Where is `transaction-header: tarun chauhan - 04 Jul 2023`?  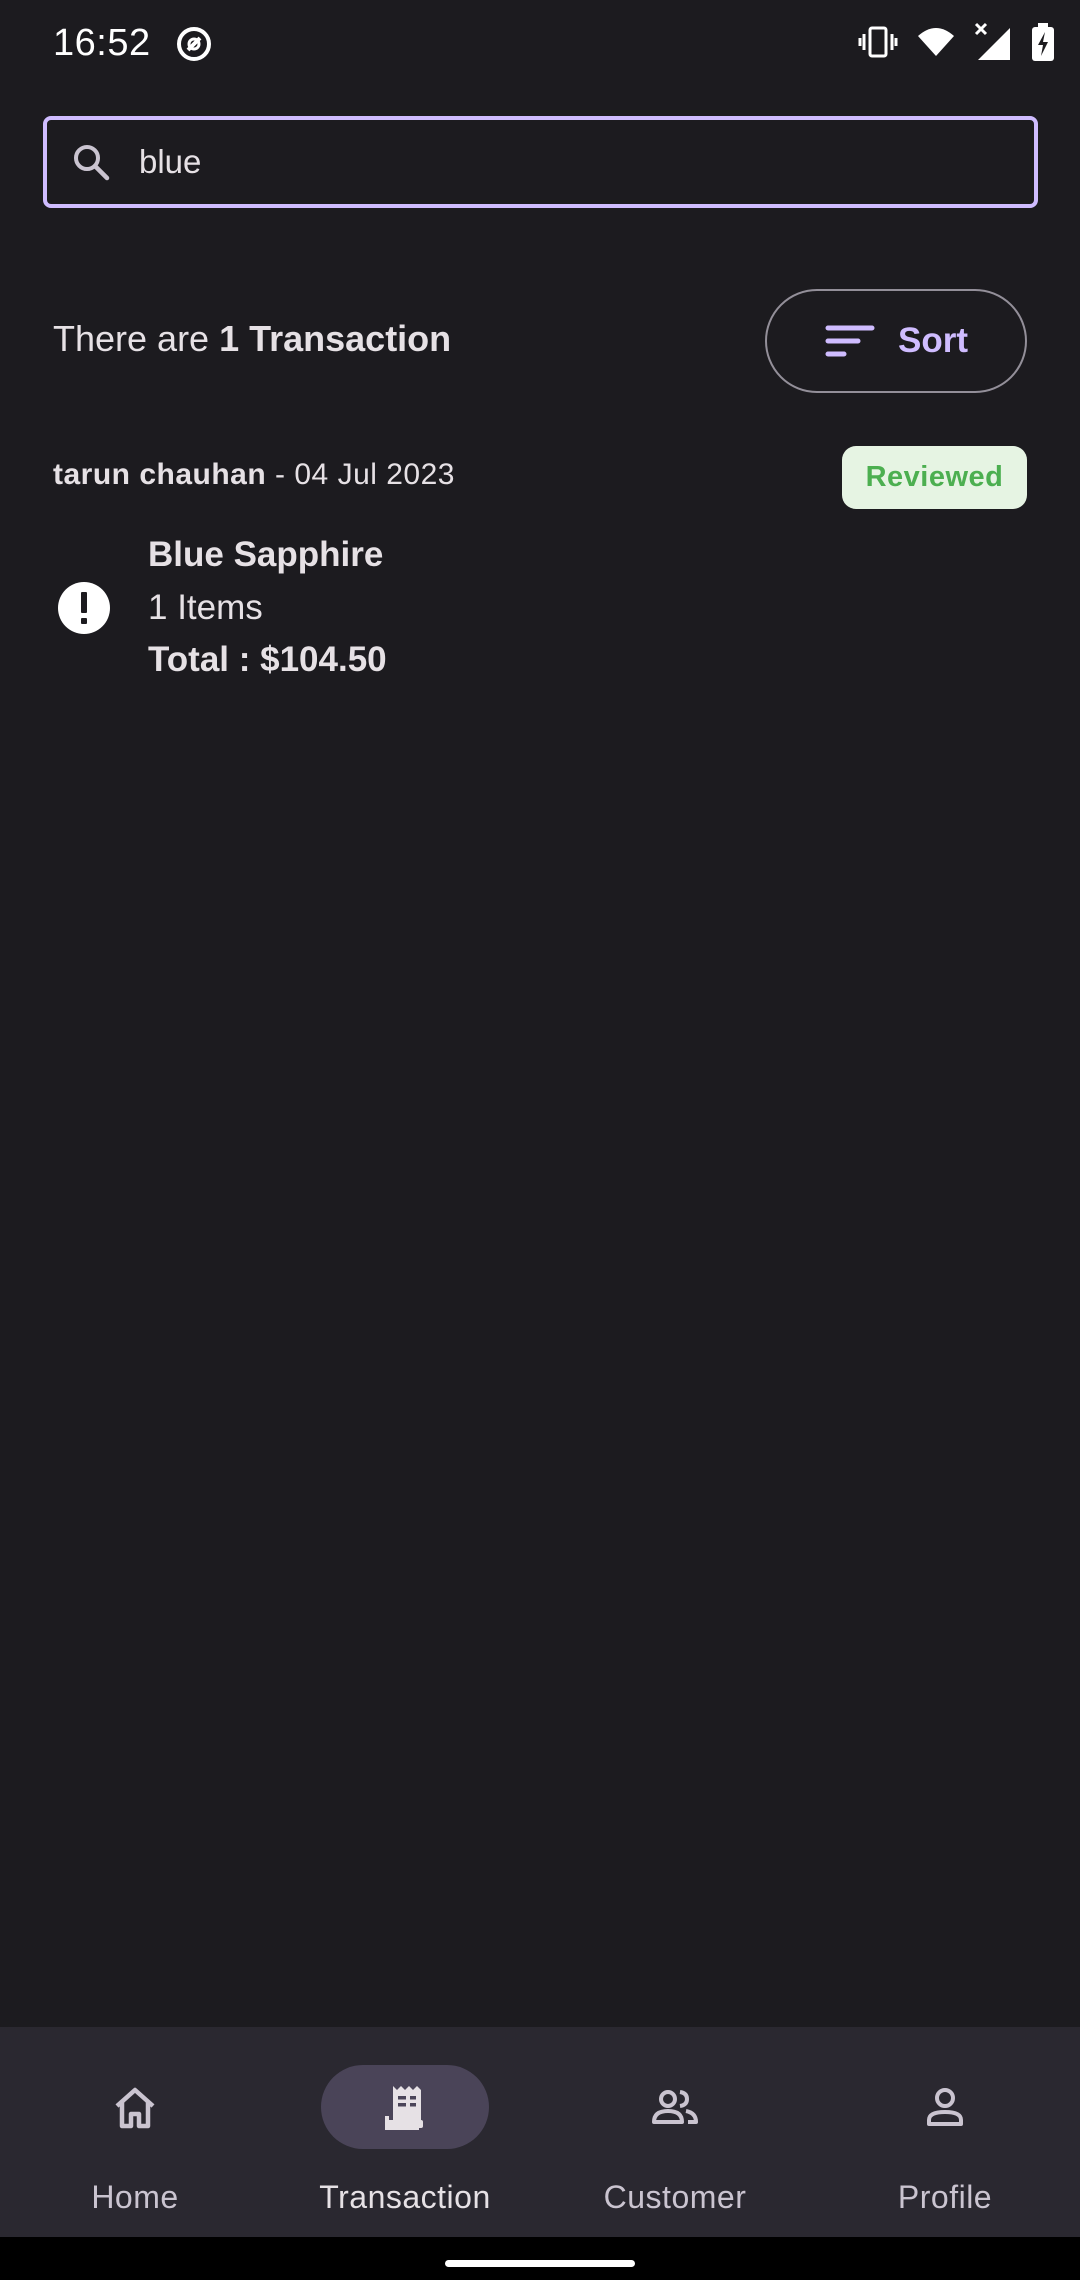 transaction-header: tarun chauhan - 04 Jul 2023 is located at coordinates (254, 475).